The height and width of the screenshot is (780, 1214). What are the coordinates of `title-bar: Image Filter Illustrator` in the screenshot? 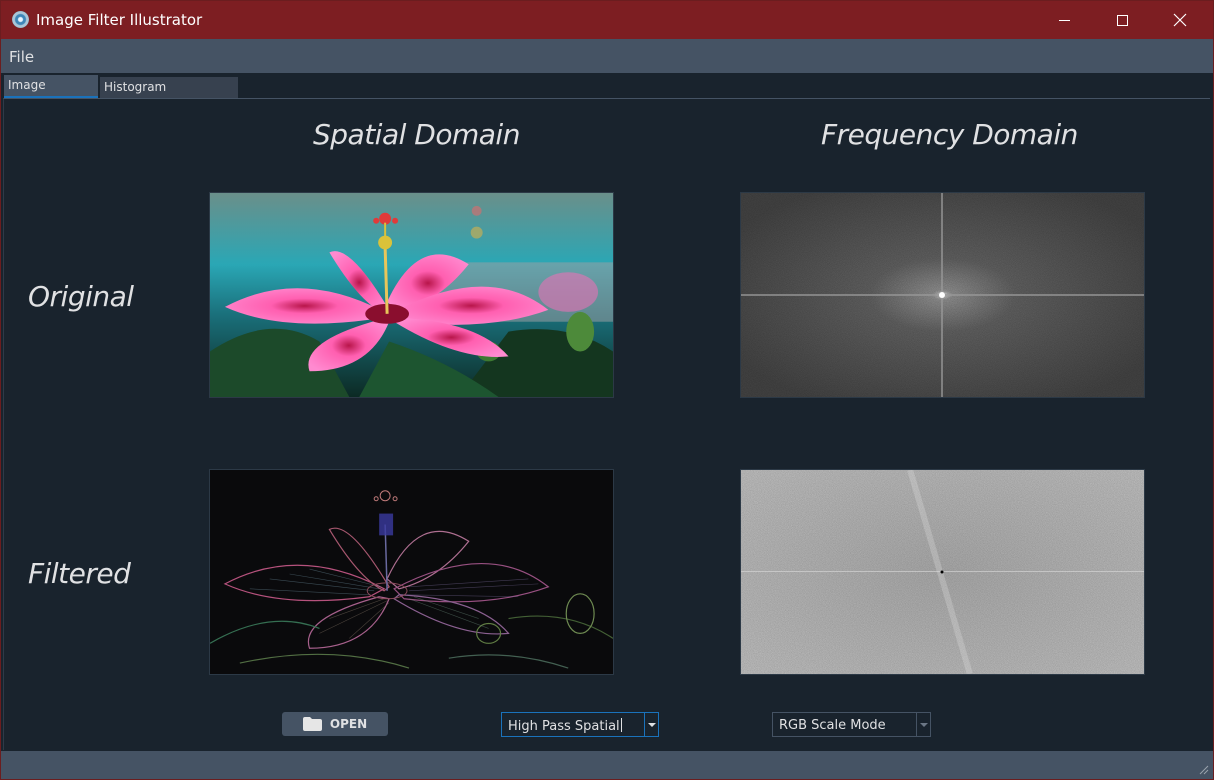 It's located at (607, 20).